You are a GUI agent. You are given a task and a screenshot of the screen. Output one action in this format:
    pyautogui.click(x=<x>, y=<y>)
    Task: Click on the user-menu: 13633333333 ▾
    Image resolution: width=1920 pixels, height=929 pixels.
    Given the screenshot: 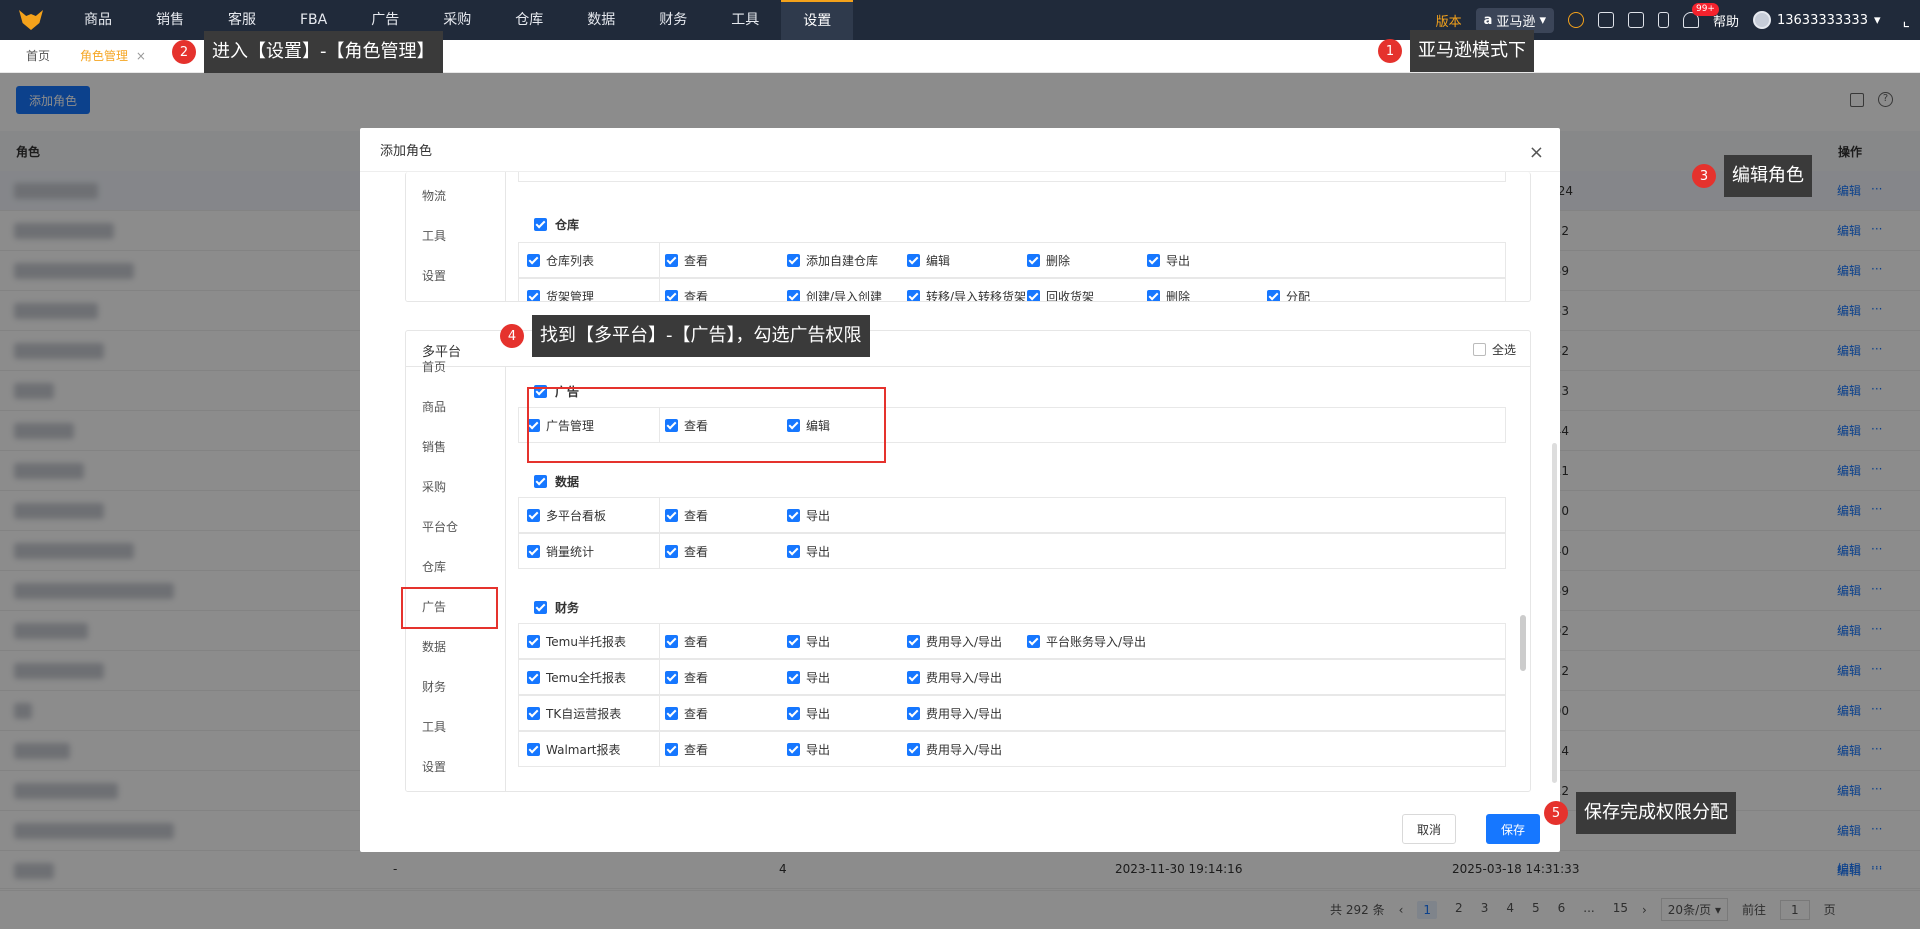 What is the action you would take?
    pyautogui.click(x=1816, y=20)
    